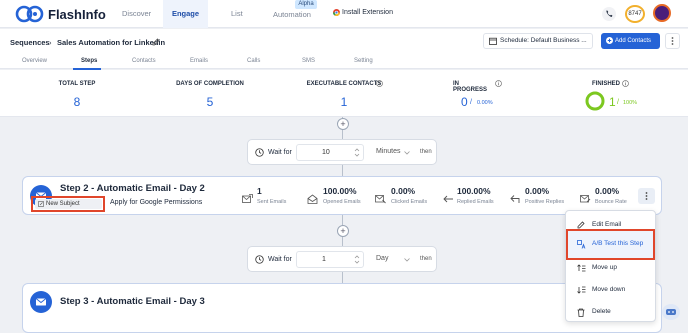  Describe the element at coordinates (612, 102) in the screenshot. I see `stat-finished-value: 1` at that location.